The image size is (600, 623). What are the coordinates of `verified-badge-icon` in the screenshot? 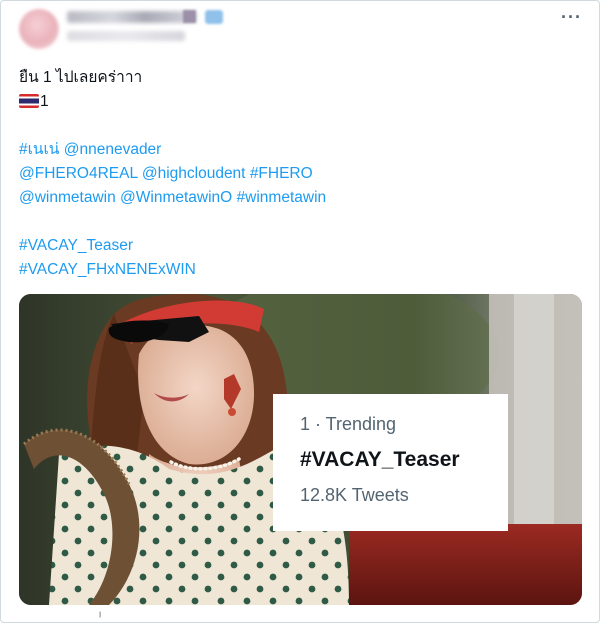 It's located at (214, 17).